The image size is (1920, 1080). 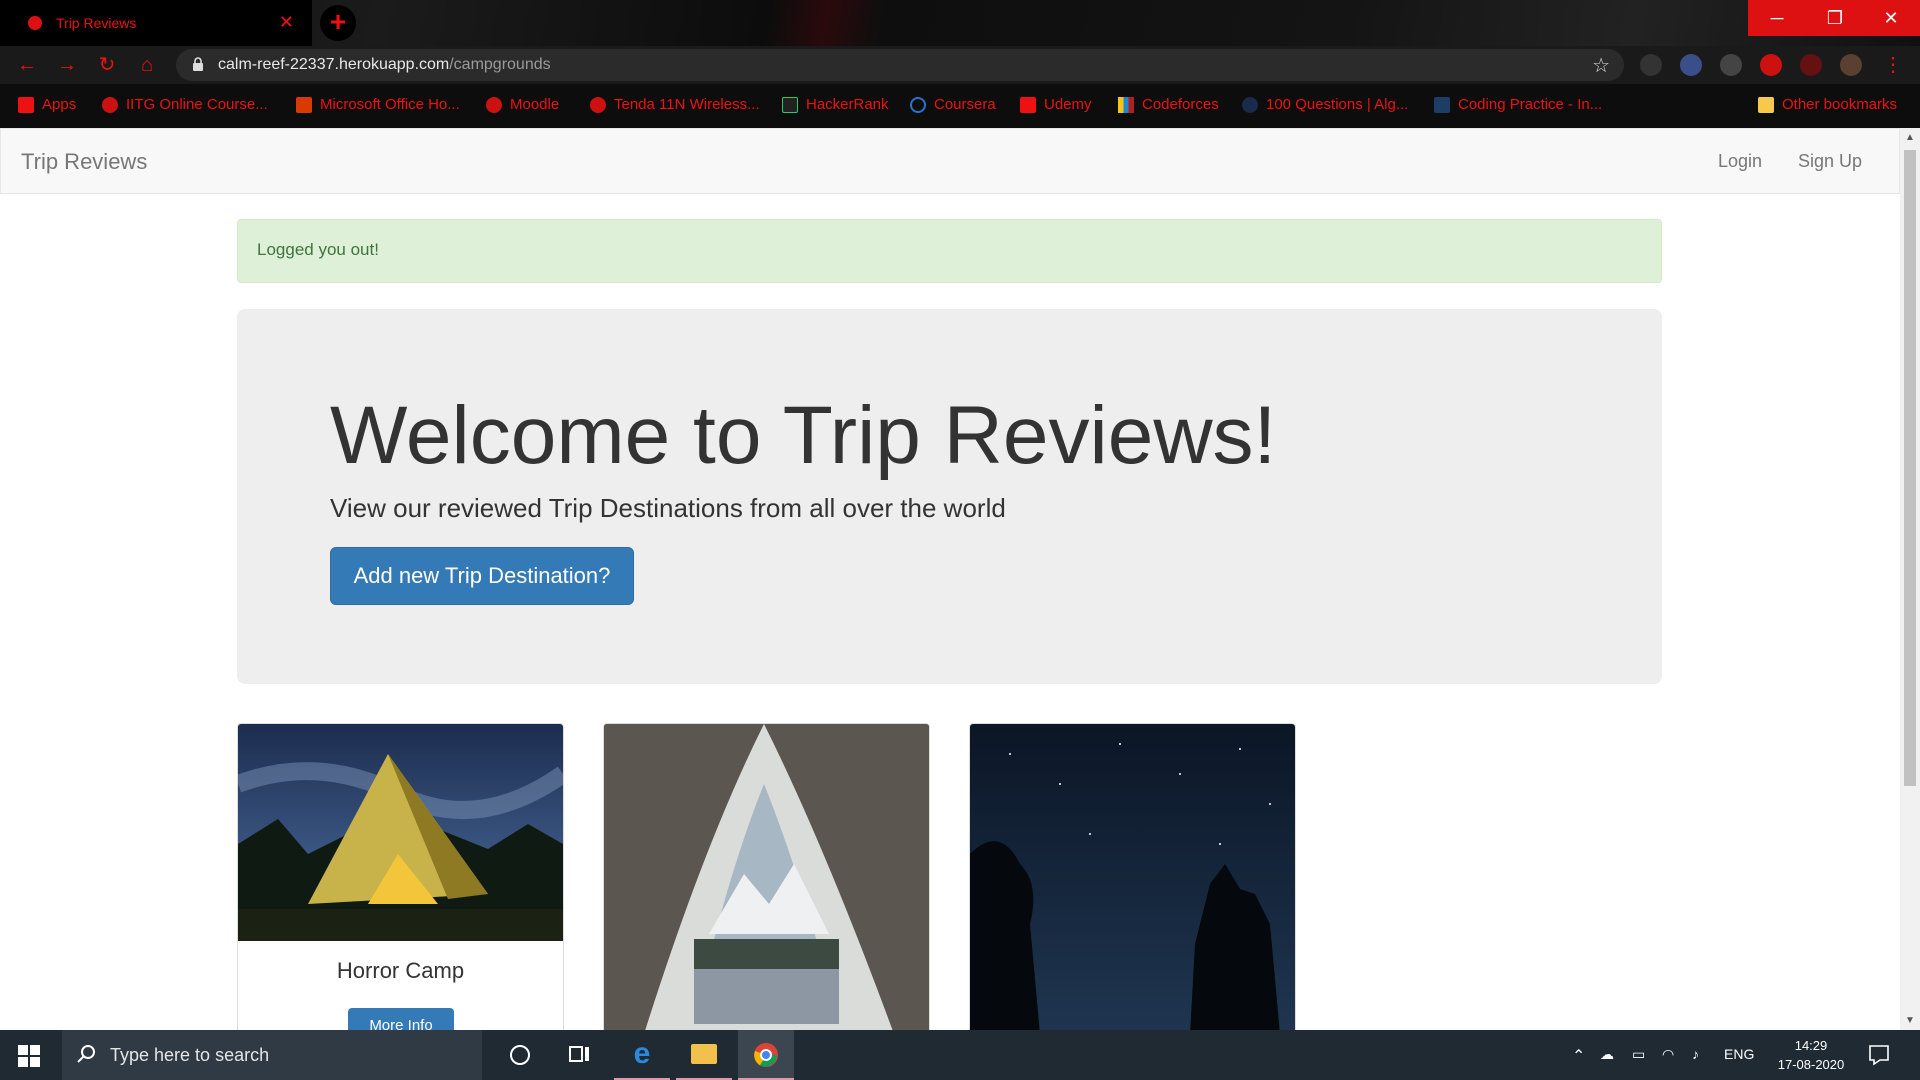 What do you see at coordinates (1739, 1054) in the screenshot?
I see `language-indicator: ENG` at bounding box center [1739, 1054].